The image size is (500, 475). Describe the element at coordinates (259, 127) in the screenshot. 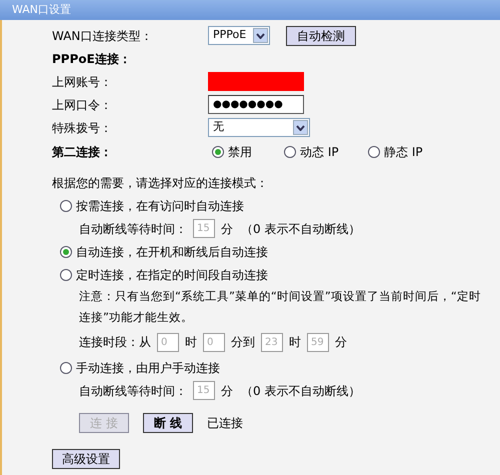

I see `dial-dropdown: 无` at that location.